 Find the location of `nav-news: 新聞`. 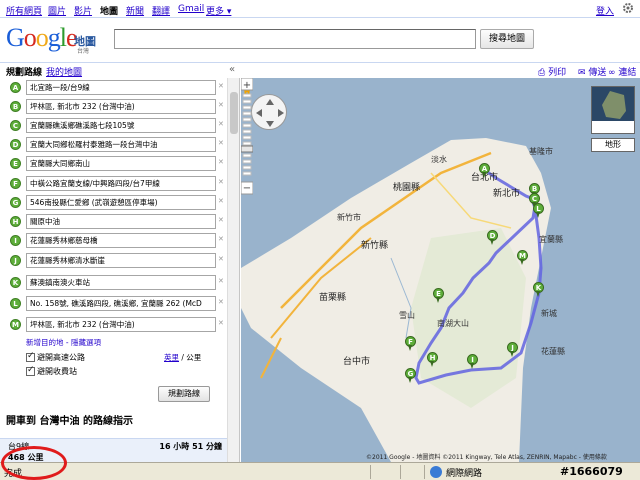

nav-news: 新聞 is located at coordinates (135, 10).